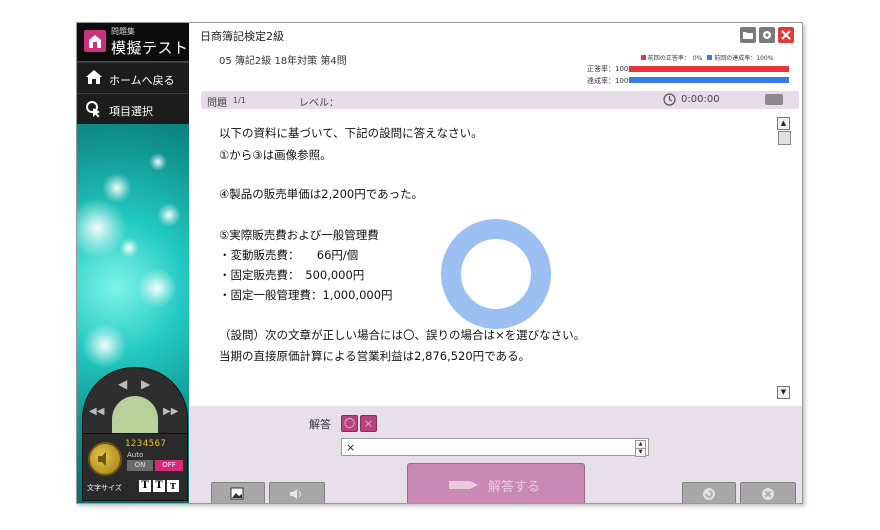 This screenshot has width=880, height=530. I want to click on question-count: 1/1, so click(239, 100).